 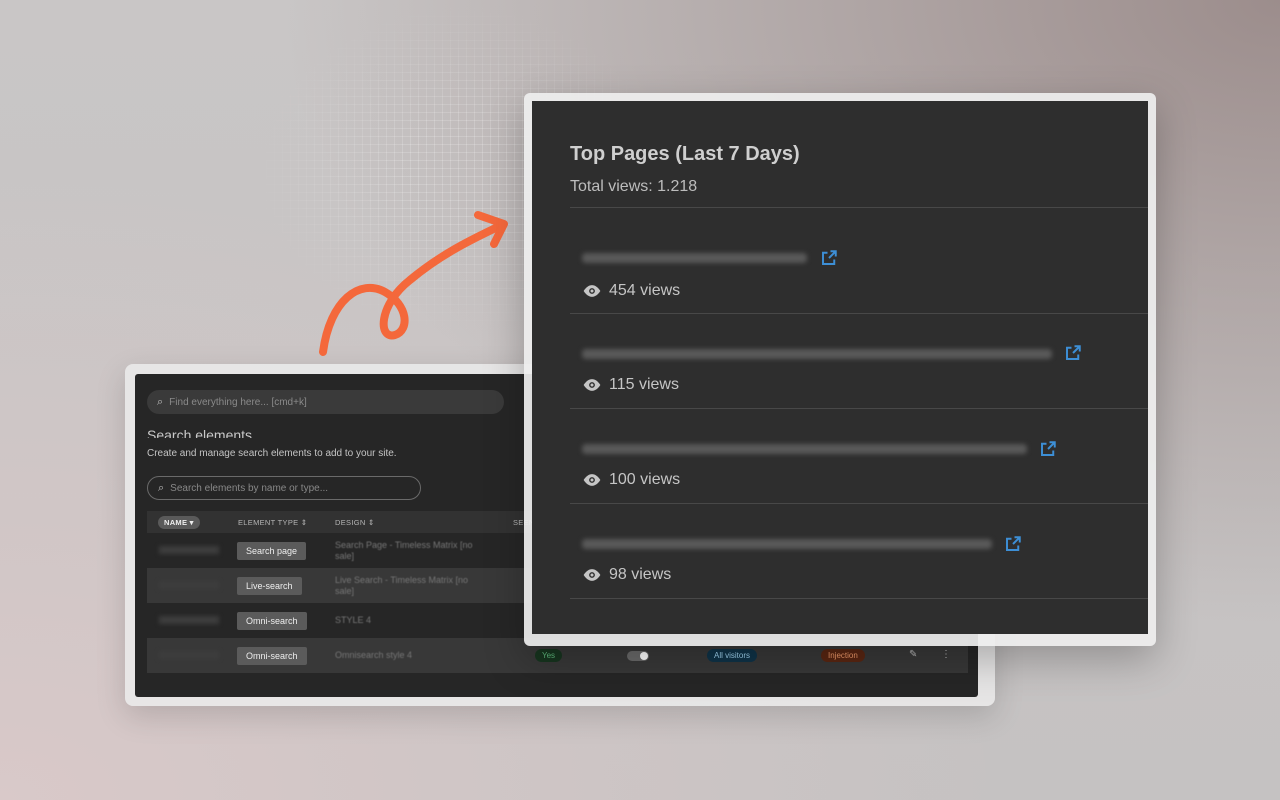 I want to click on page-views: 454 views, so click(x=631, y=291).